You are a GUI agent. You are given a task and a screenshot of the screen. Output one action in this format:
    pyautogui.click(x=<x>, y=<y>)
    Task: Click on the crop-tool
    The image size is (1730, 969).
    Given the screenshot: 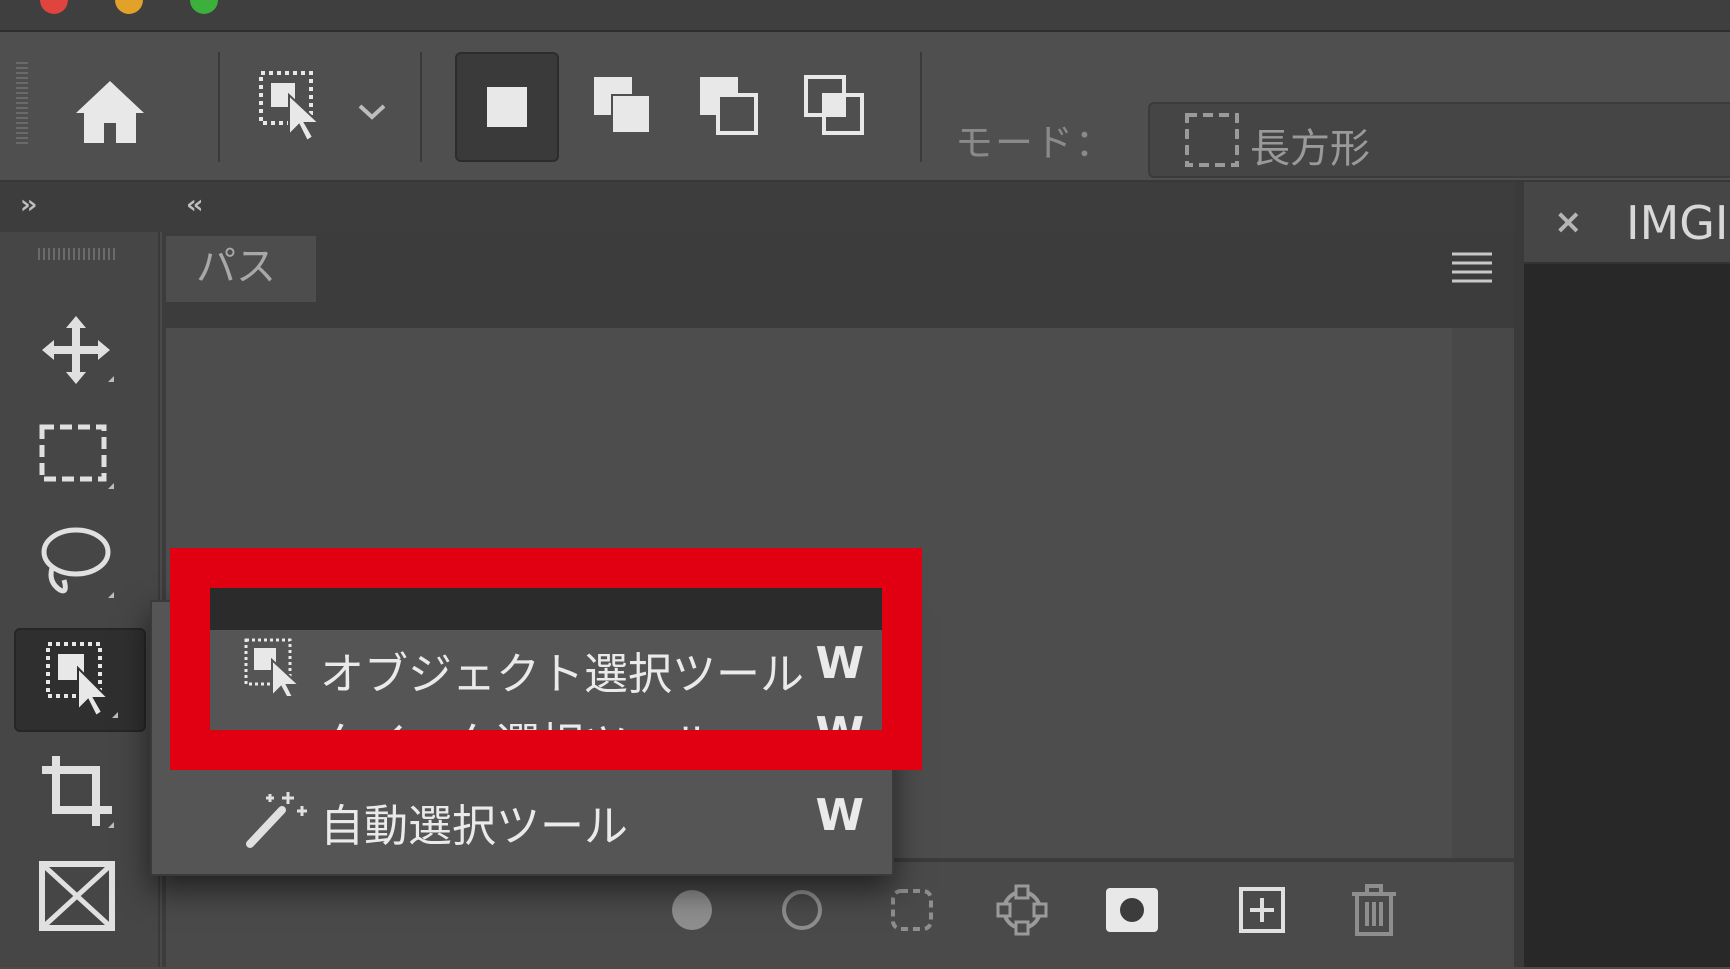 What is the action you would take?
    pyautogui.click(x=78, y=792)
    